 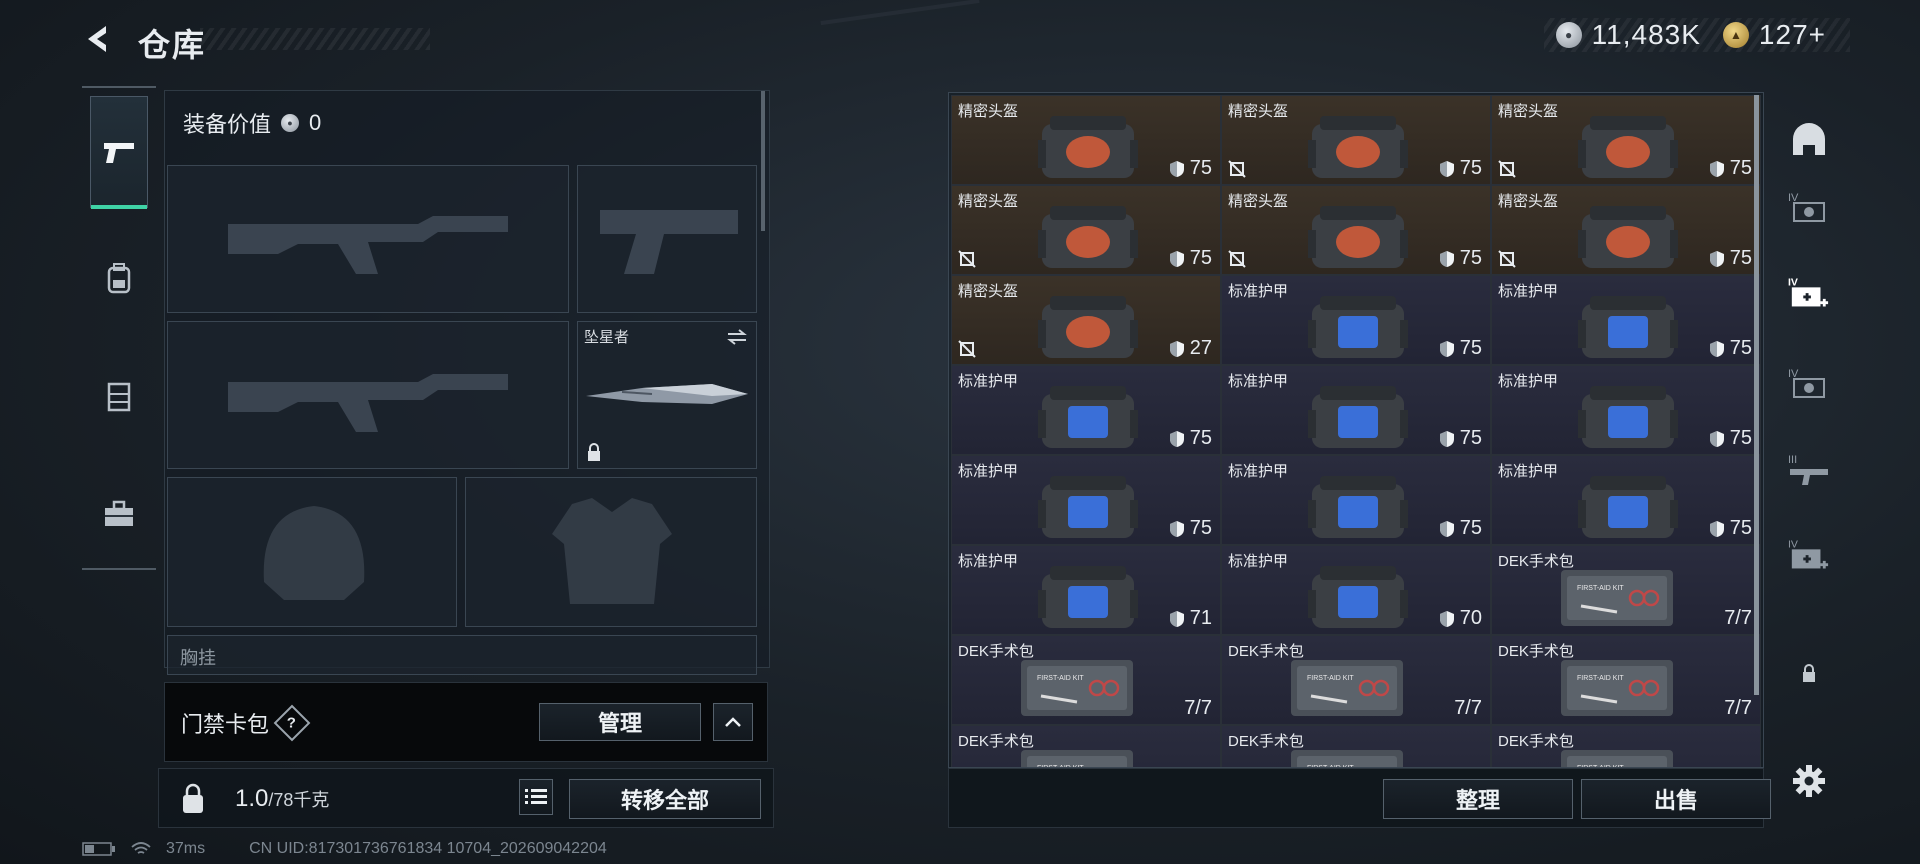 What do you see at coordinates (119, 278) in the screenshot?
I see `nav-backpack` at bounding box center [119, 278].